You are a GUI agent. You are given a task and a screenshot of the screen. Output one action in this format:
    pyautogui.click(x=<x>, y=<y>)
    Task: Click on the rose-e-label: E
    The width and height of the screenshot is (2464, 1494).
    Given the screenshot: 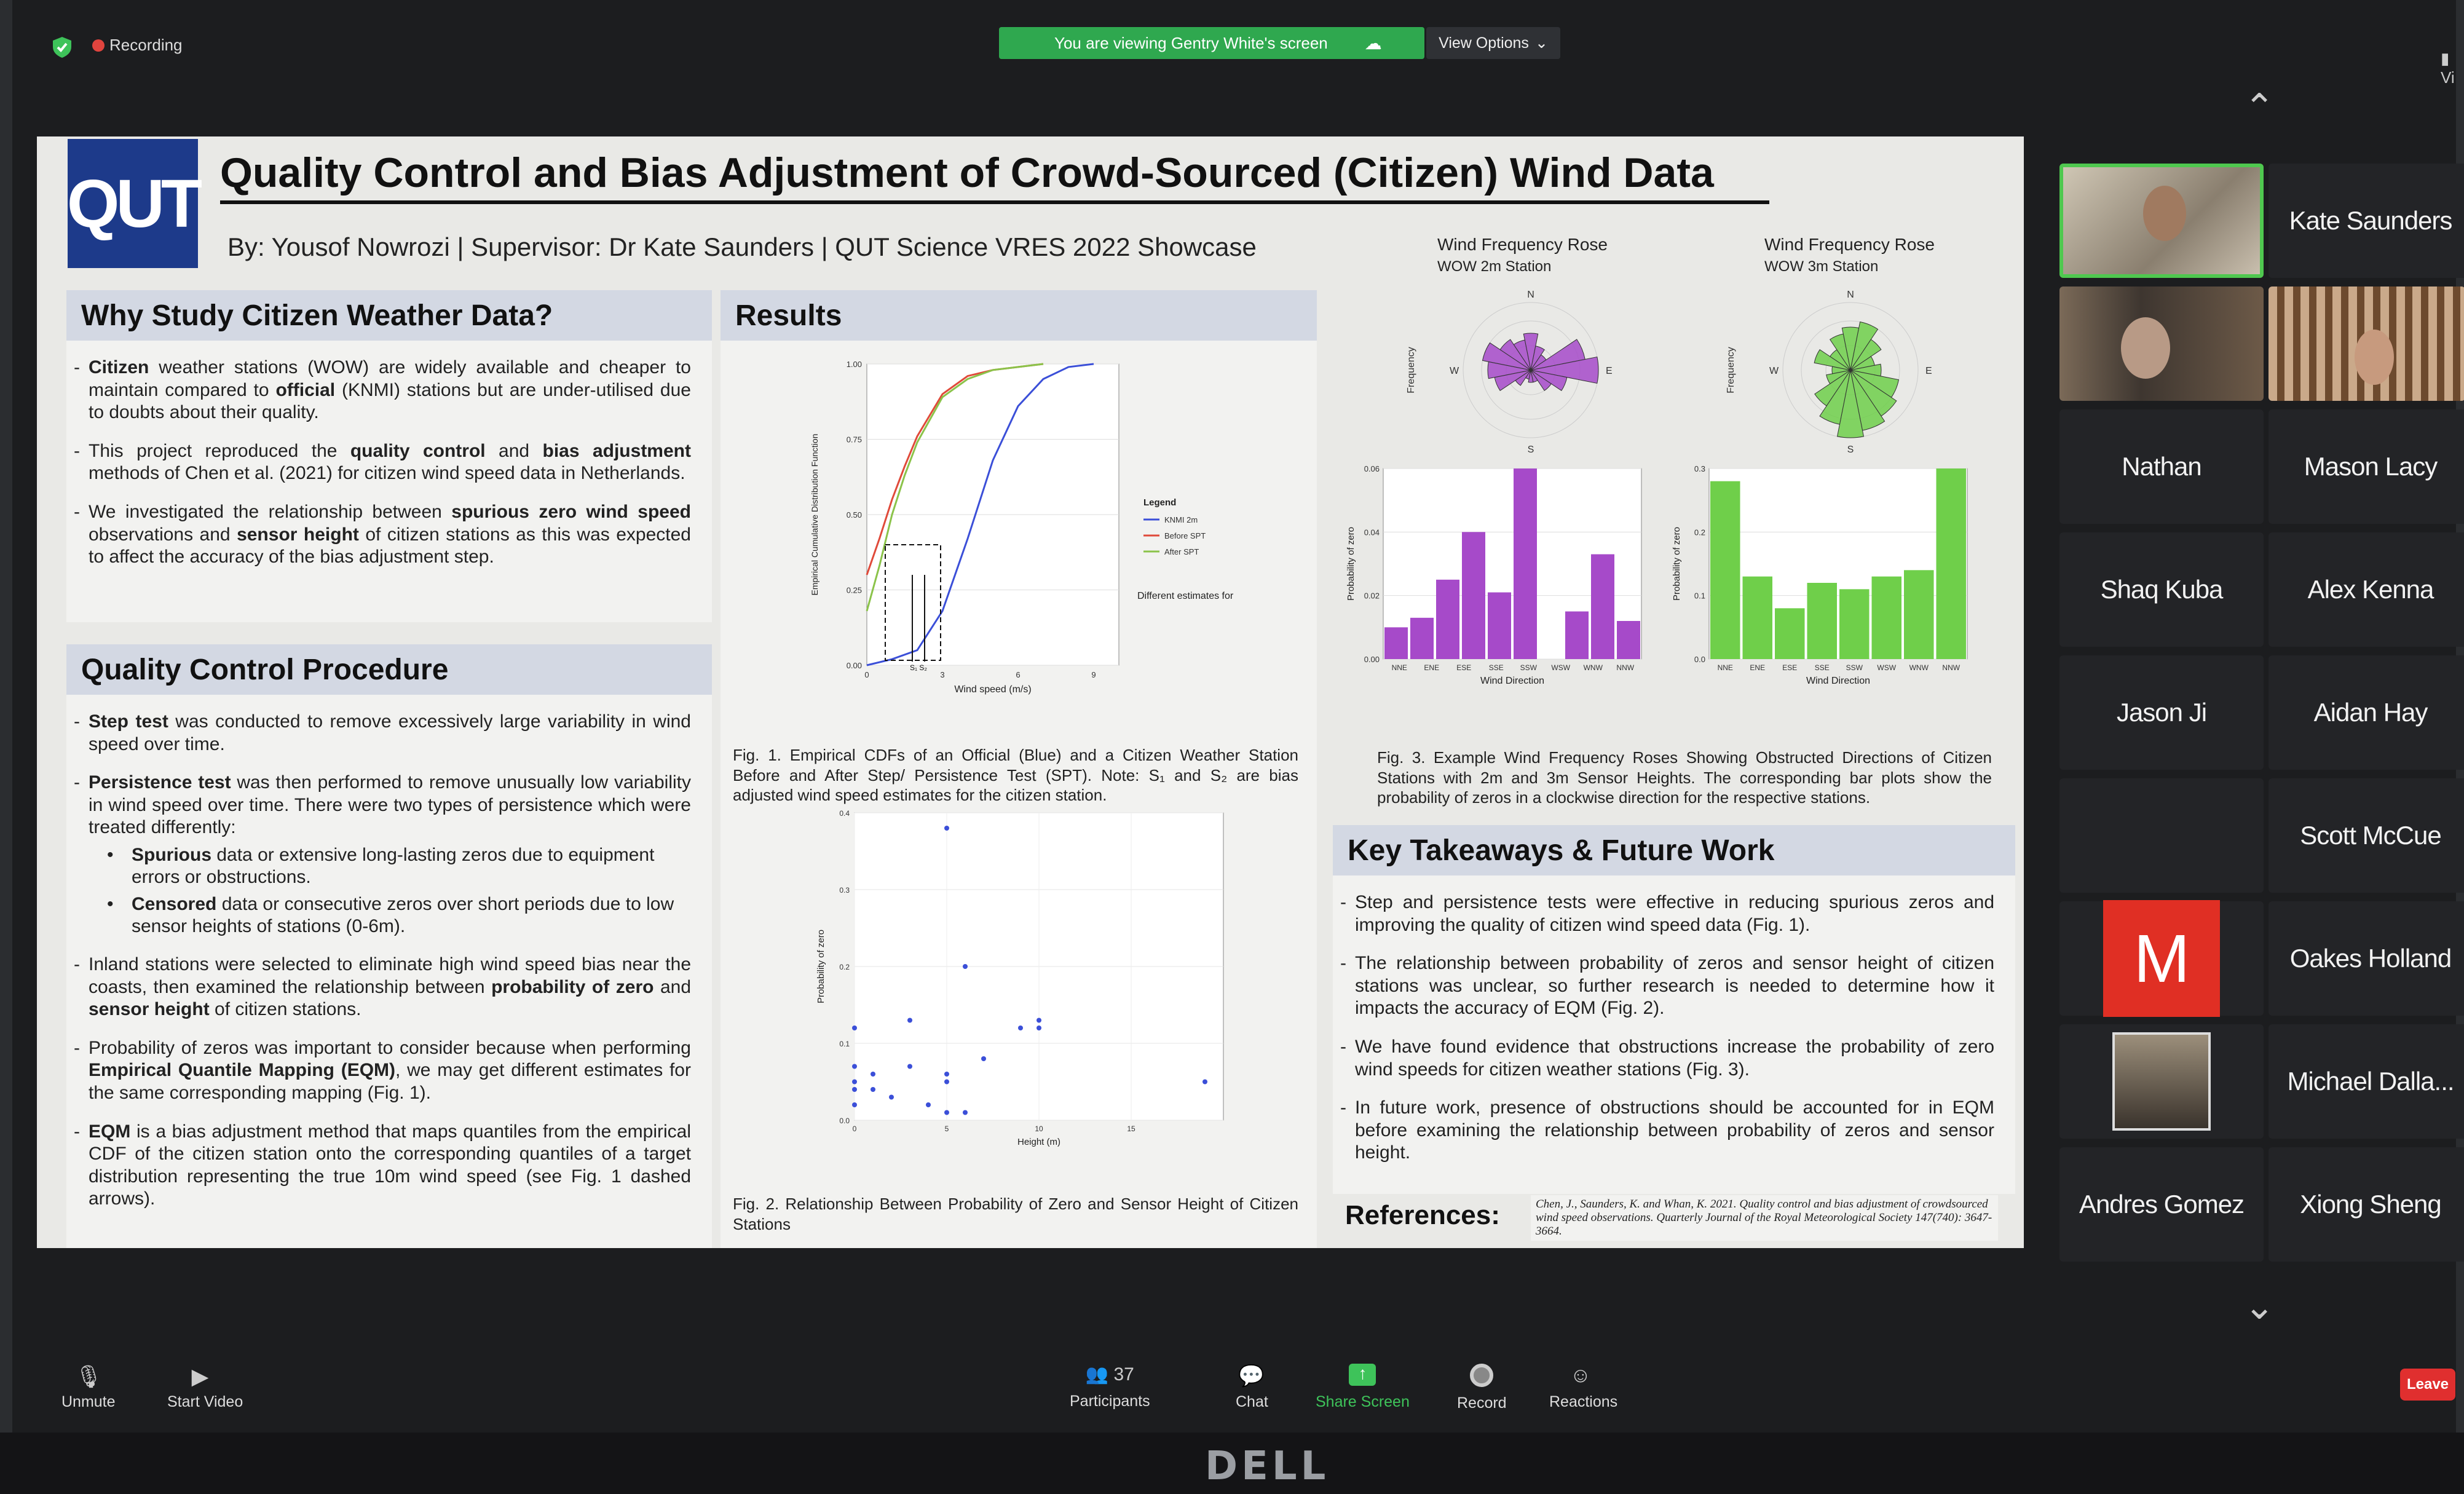 What is the action you would take?
    pyautogui.click(x=1929, y=371)
    